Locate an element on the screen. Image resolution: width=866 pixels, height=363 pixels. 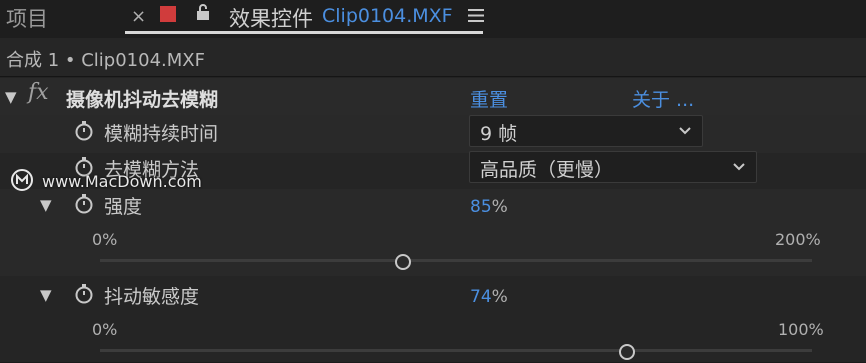
strength-max-label: 200% is located at coordinates (798, 239).